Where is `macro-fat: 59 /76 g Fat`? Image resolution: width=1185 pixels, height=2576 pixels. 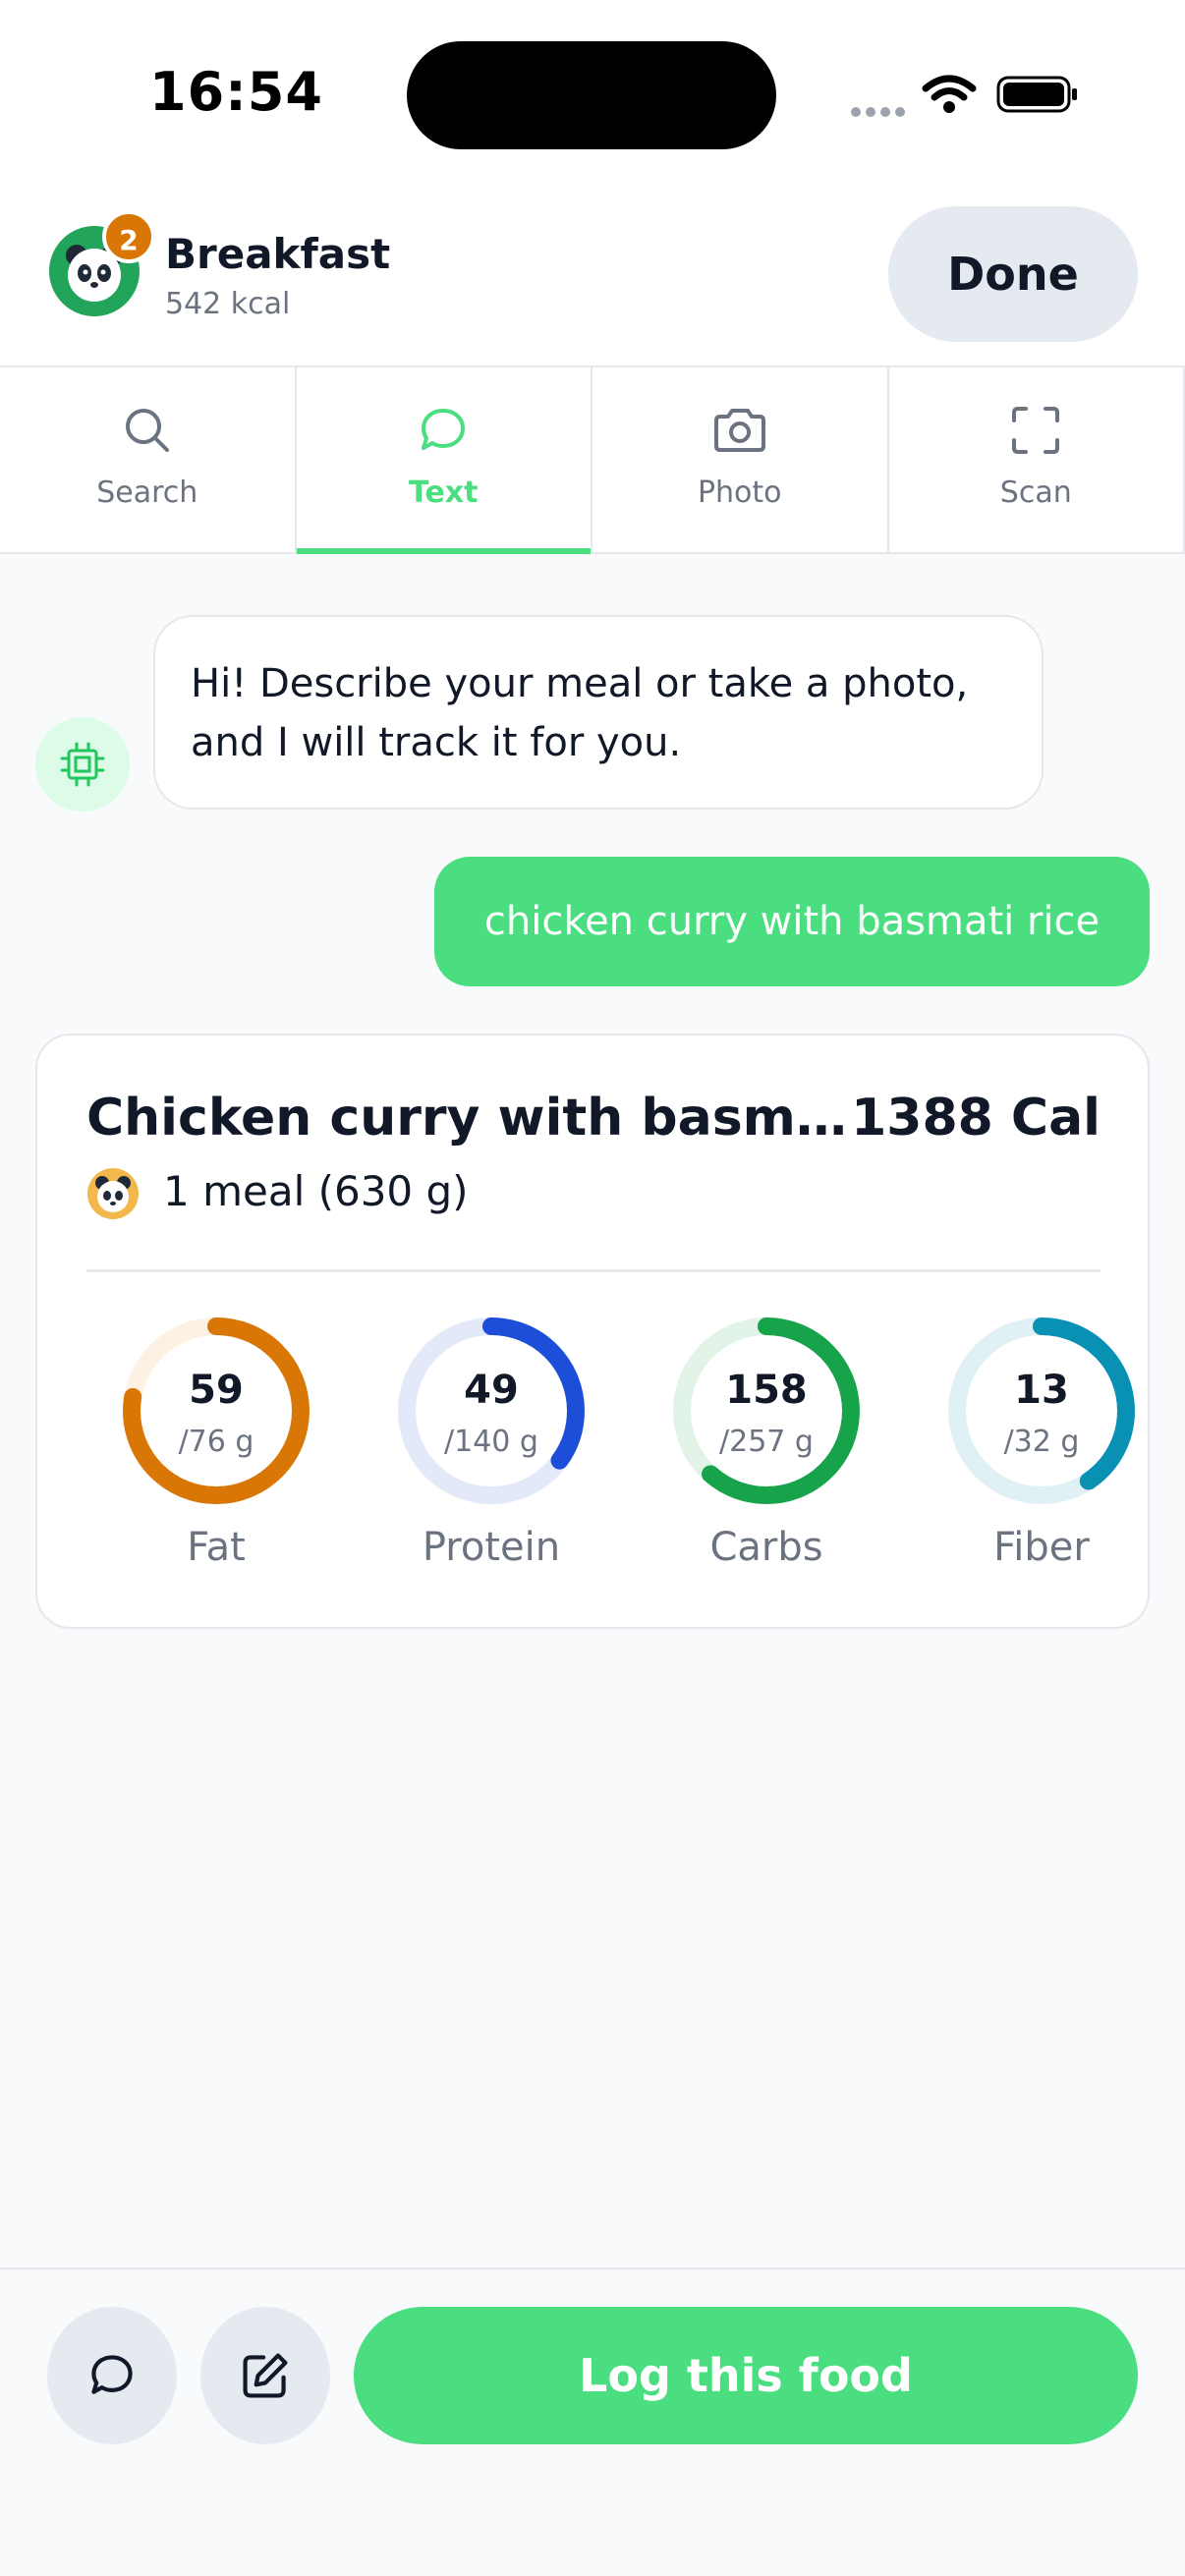 macro-fat: 59 /76 g Fat is located at coordinates (216, 1449).